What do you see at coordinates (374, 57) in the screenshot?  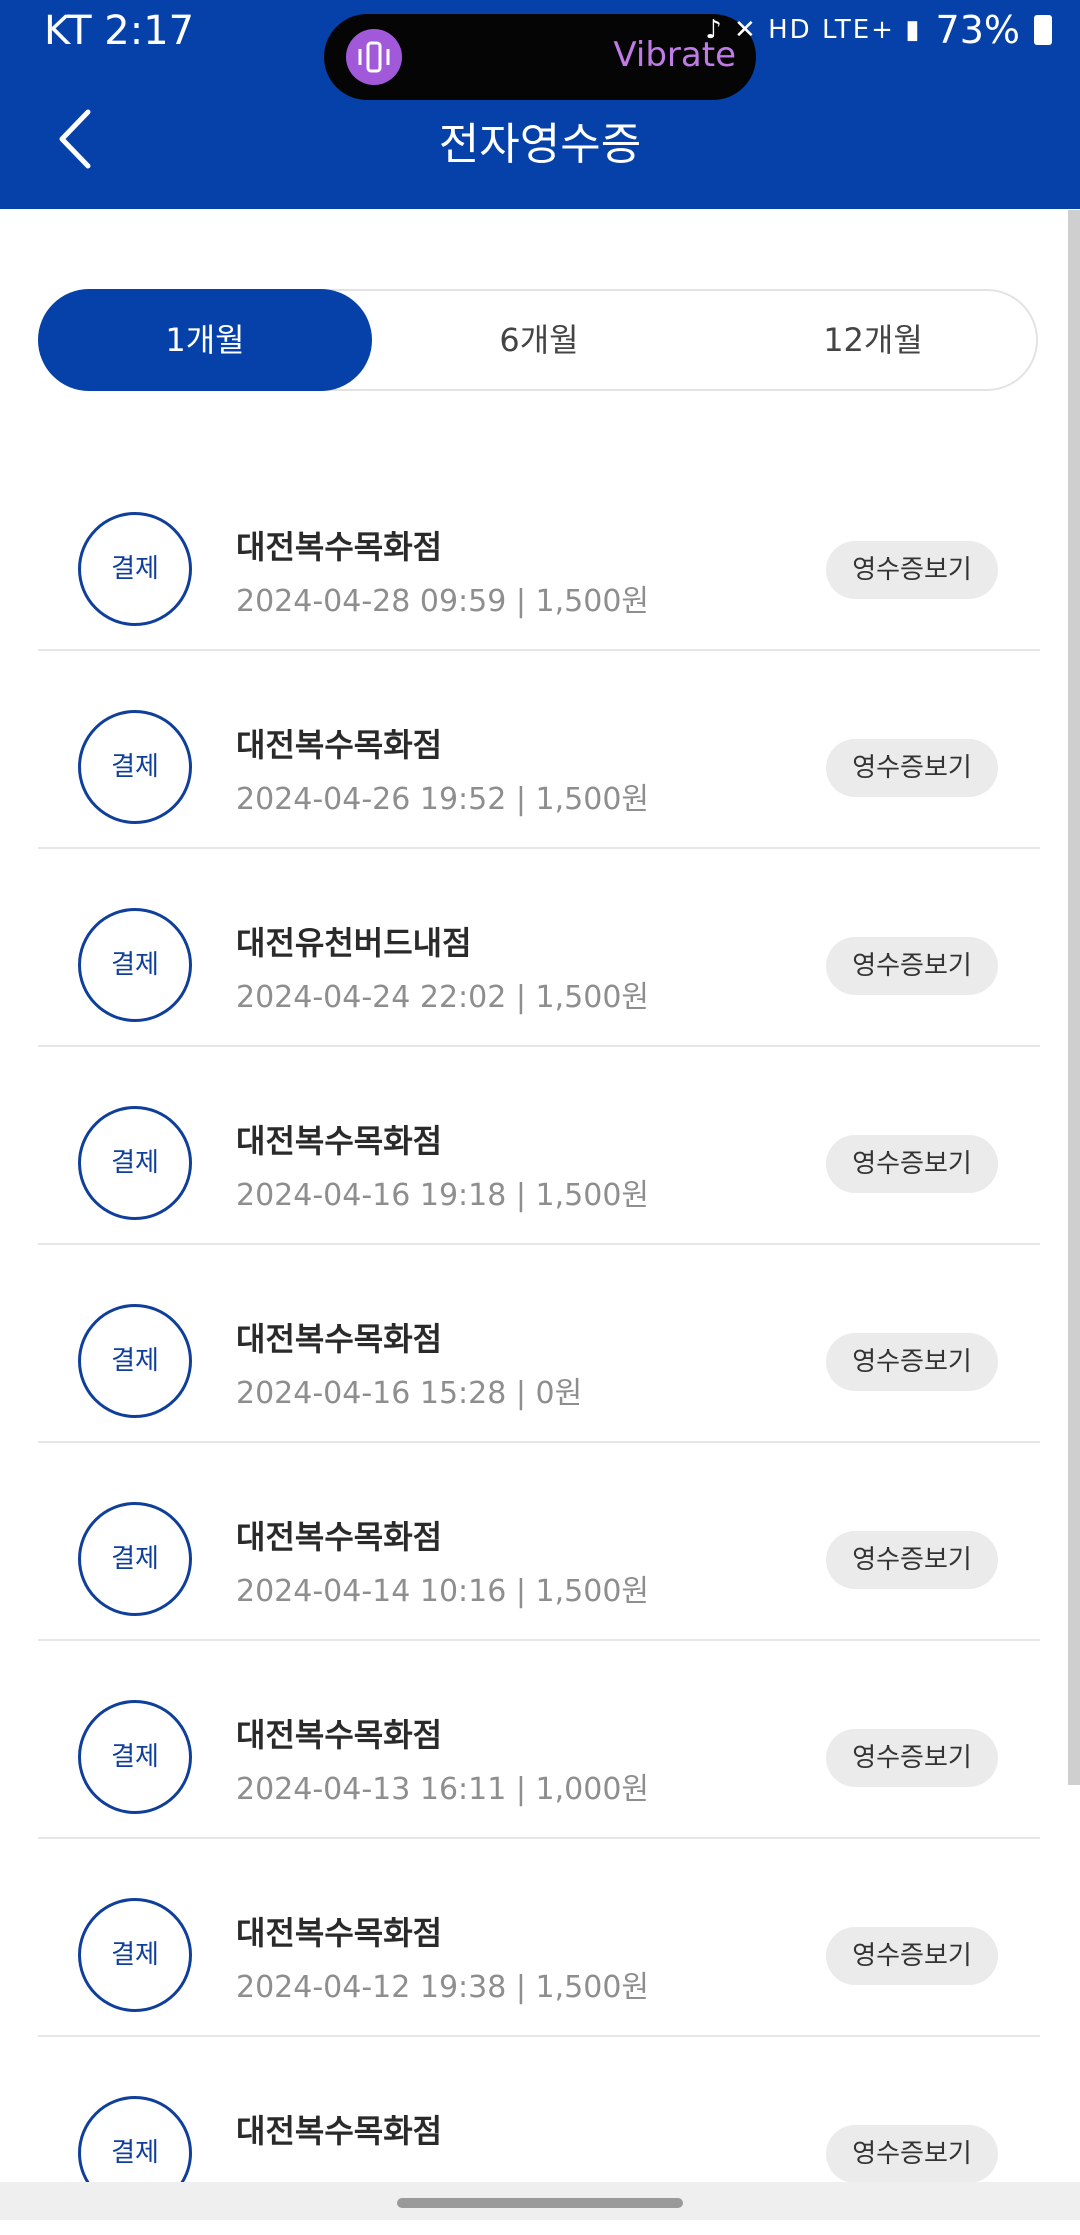 I see `vibrate-icon` at bounding box center [374, 57].